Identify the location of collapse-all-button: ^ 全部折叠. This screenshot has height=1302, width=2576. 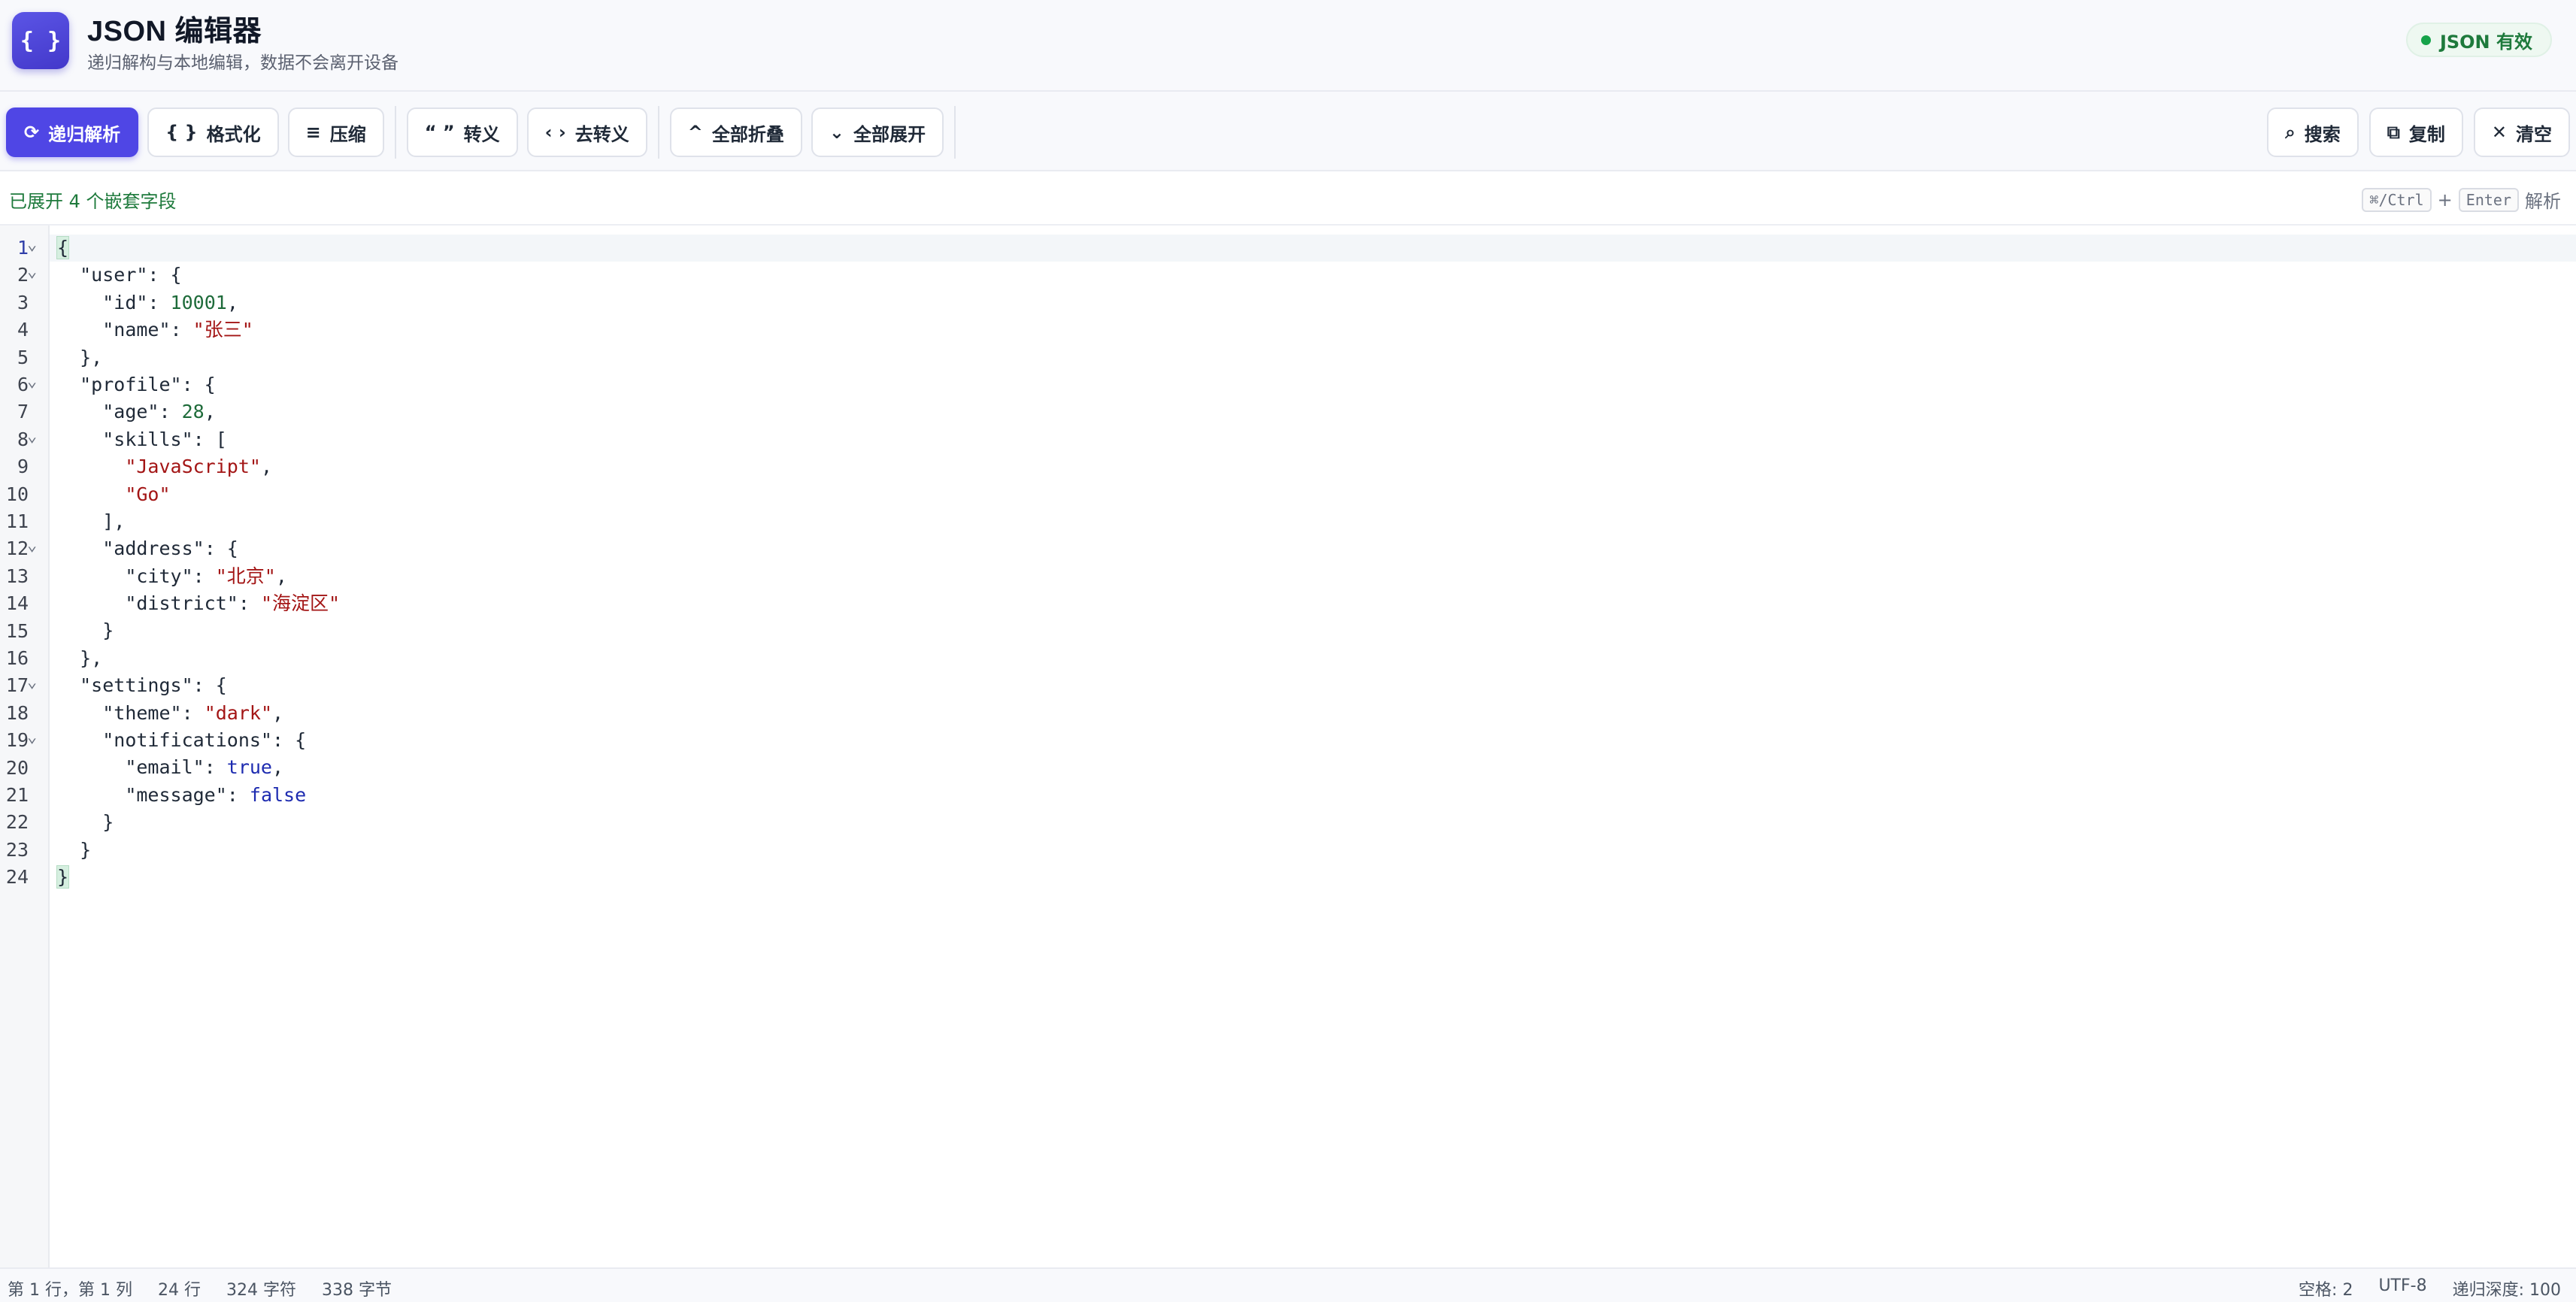
(735, 132).